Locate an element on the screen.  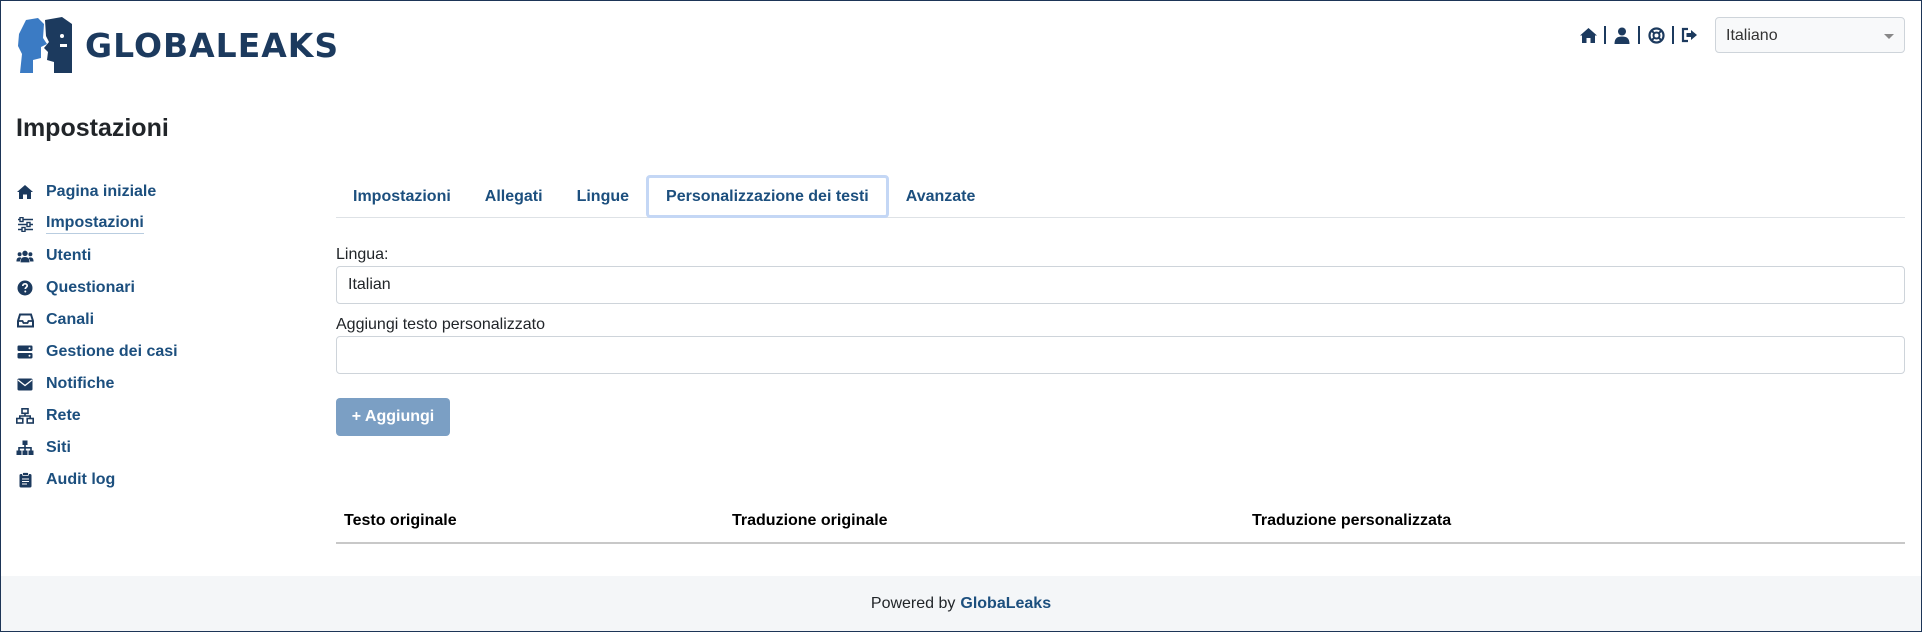
help-icon is located at coordinates (1656, 35).